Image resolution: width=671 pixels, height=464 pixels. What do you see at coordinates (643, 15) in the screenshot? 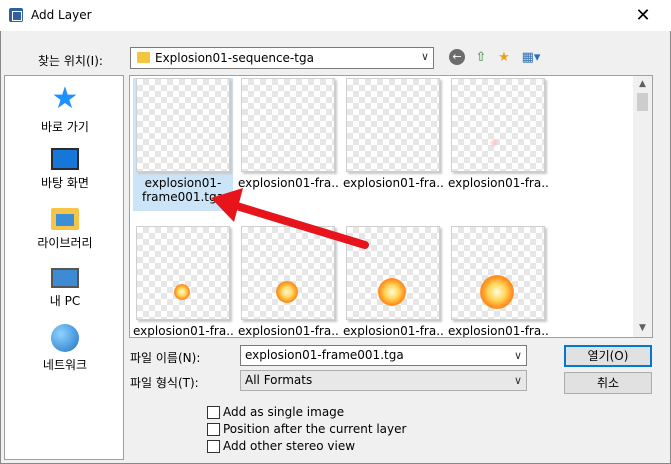
I see `close-icon: ✕` at bounding box center [643, 15].